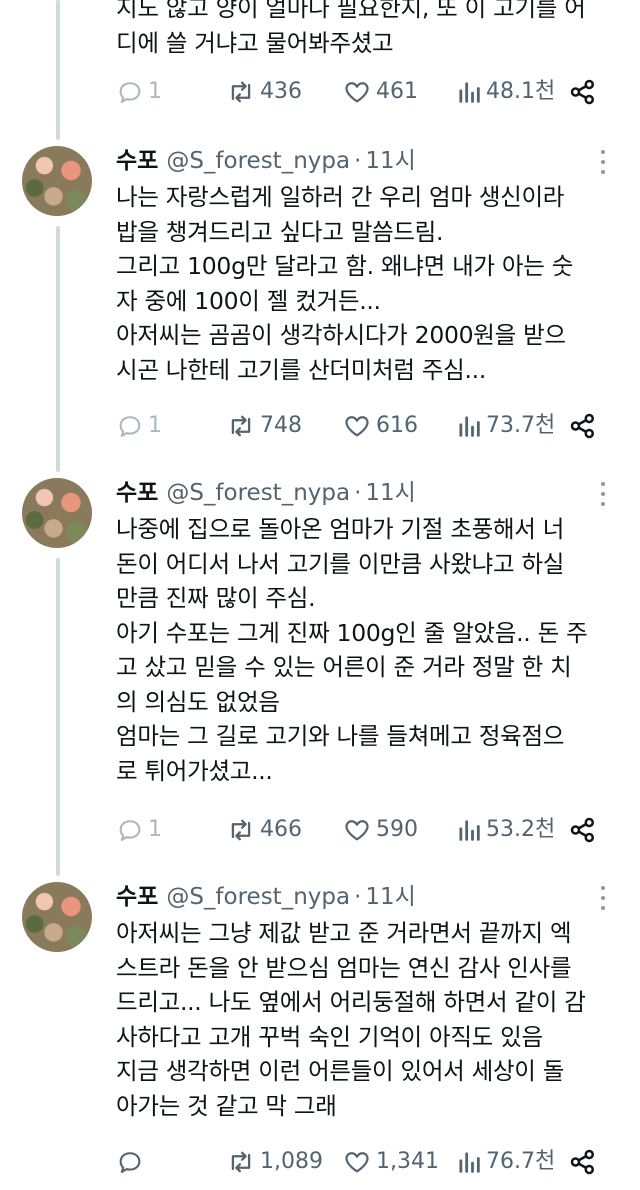 The image size is (640, 1190). Describe the element at coordinates (521, 829) in the screenshot. I see `view-count: 53.2천` at that location.